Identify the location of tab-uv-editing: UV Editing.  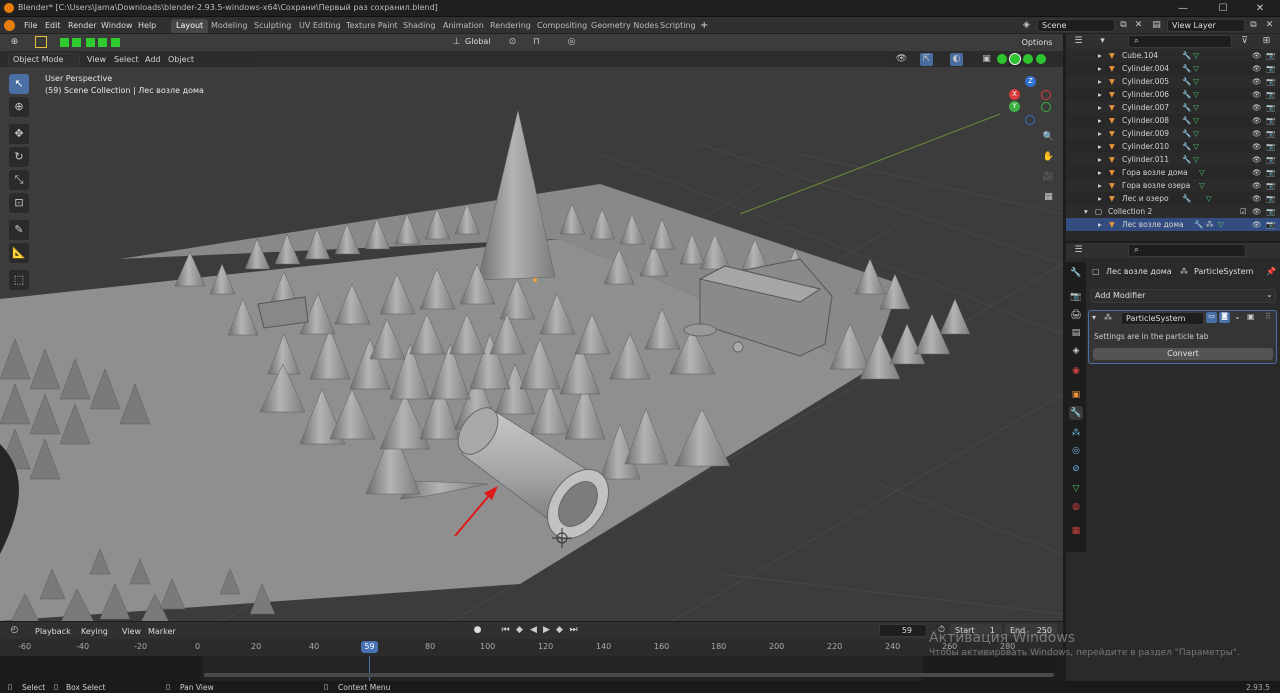
(320, 26).